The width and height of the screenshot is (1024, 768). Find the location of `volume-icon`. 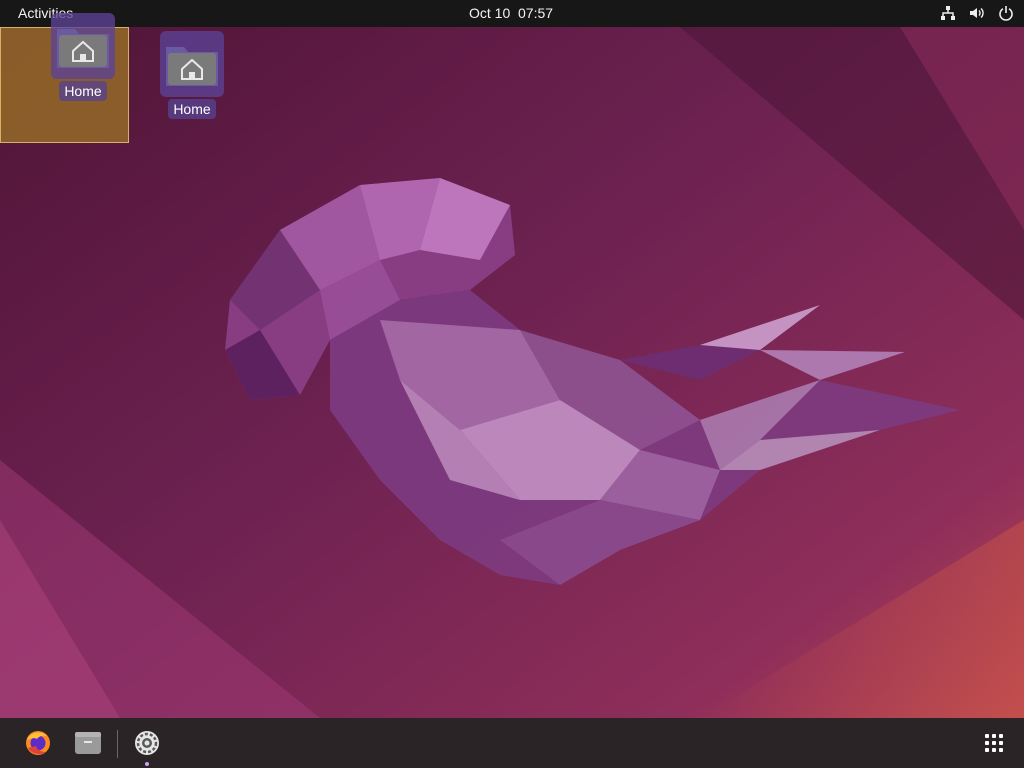

volume-icon is located at coordinates (976, 12).